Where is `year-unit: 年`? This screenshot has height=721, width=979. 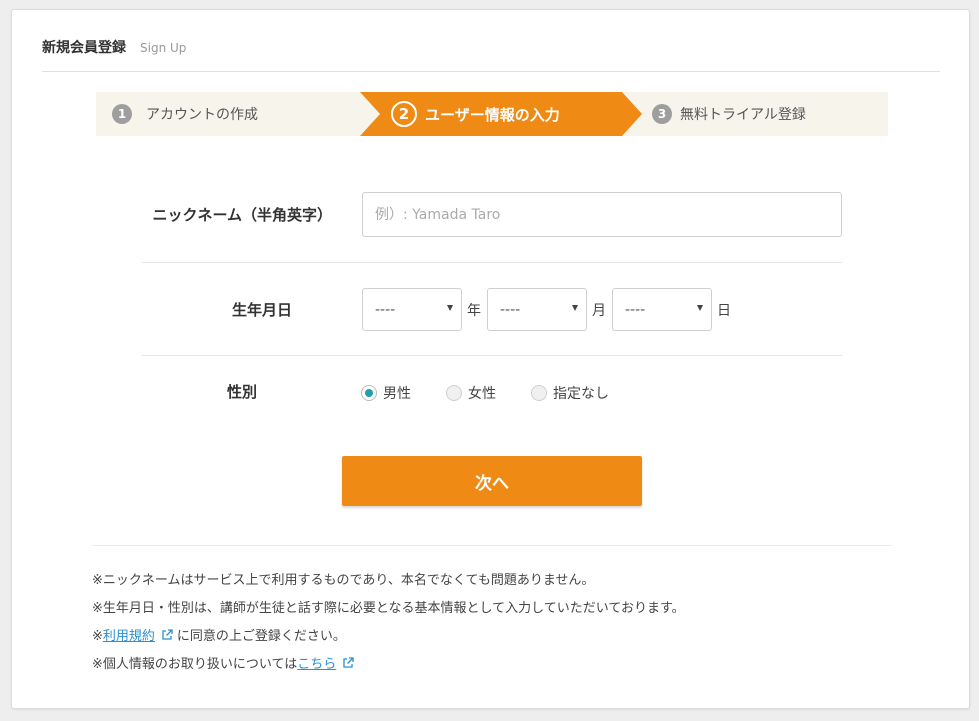
year-unit: 年 is located at coordinates (474, 310).